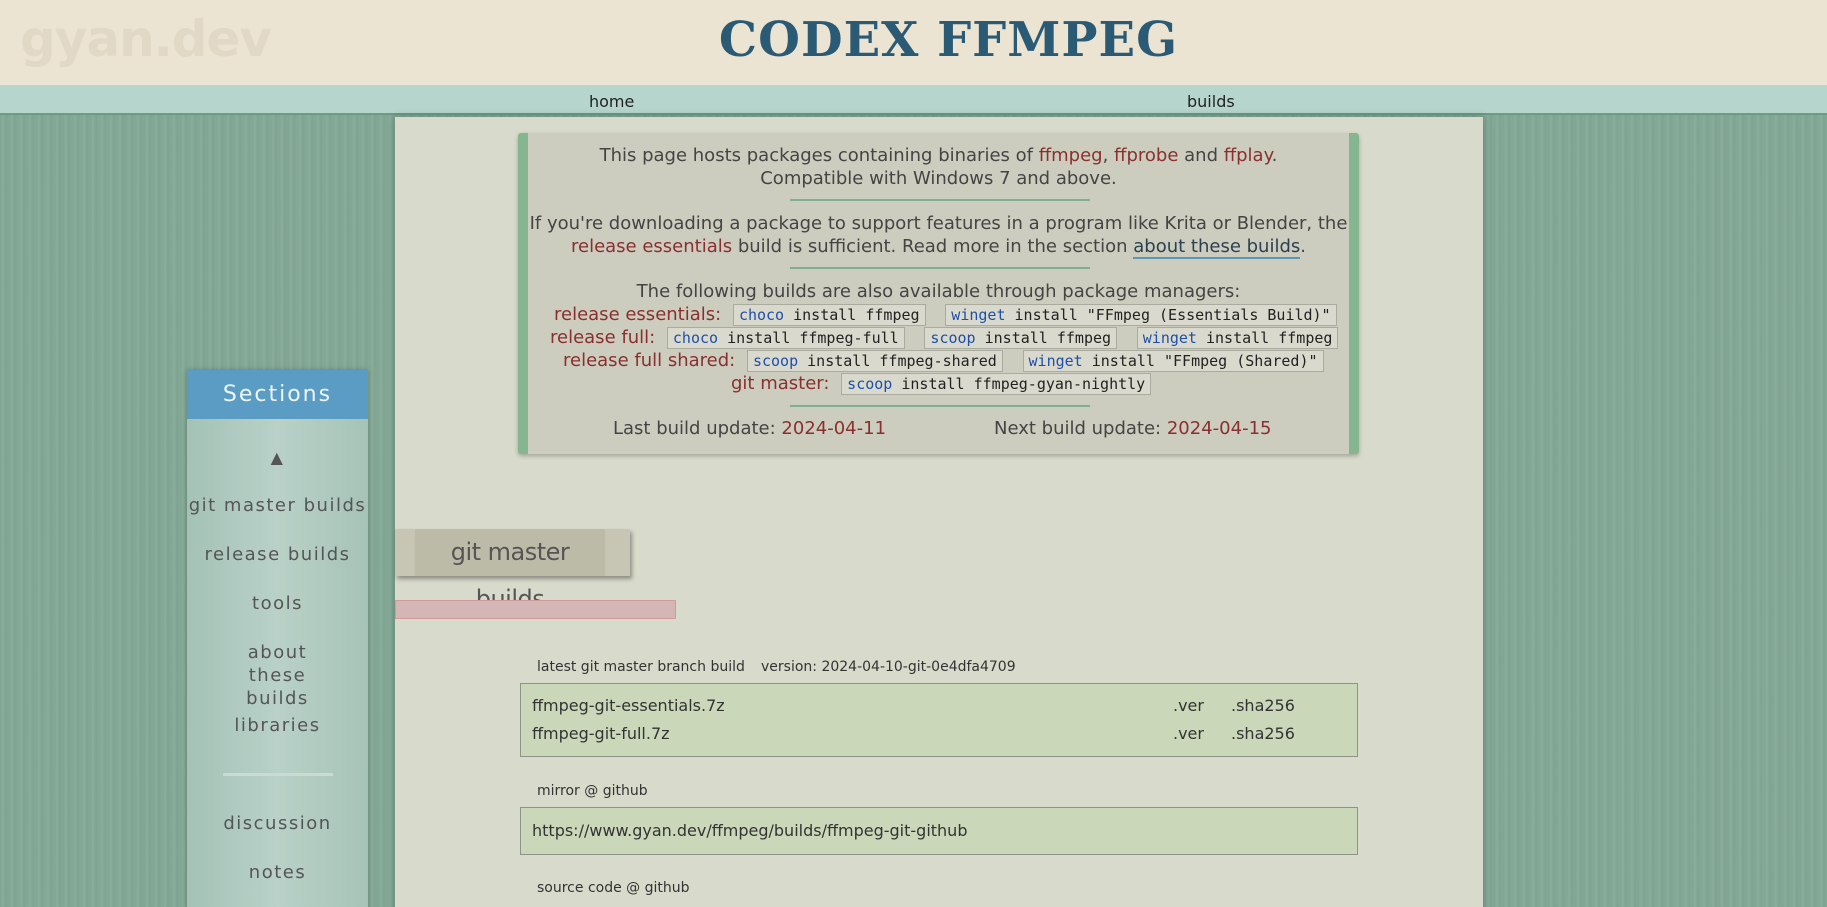 This screenshot has width=1827, height=907. I want to click on sidebar-item-libraries: libraries, so click(277, 725).